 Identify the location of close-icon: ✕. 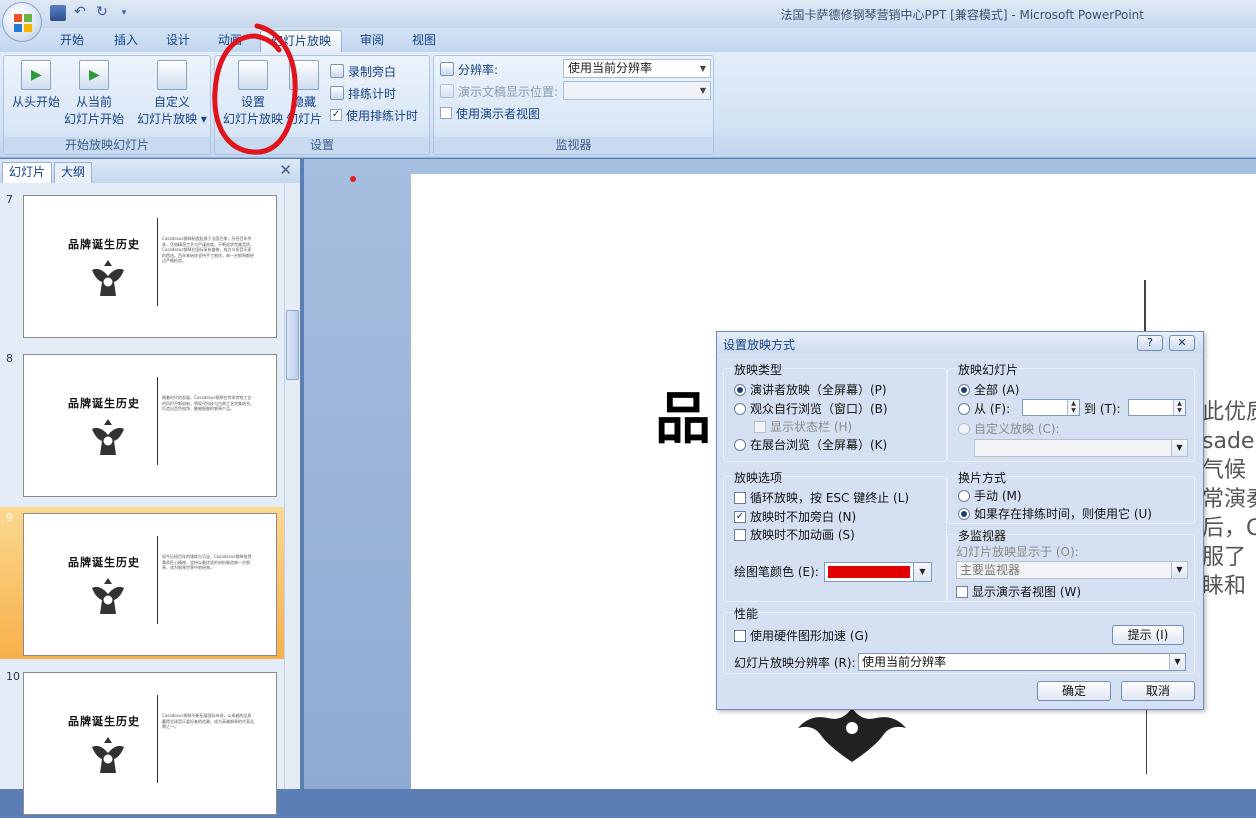
(285, 170).